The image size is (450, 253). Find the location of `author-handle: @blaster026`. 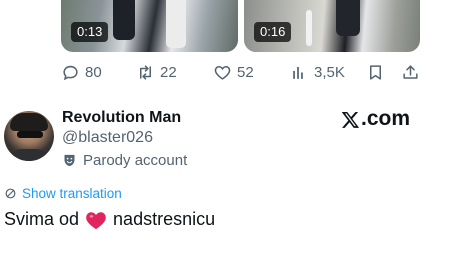

author-handle: @blaster026 is located at coordinates (107, 138).